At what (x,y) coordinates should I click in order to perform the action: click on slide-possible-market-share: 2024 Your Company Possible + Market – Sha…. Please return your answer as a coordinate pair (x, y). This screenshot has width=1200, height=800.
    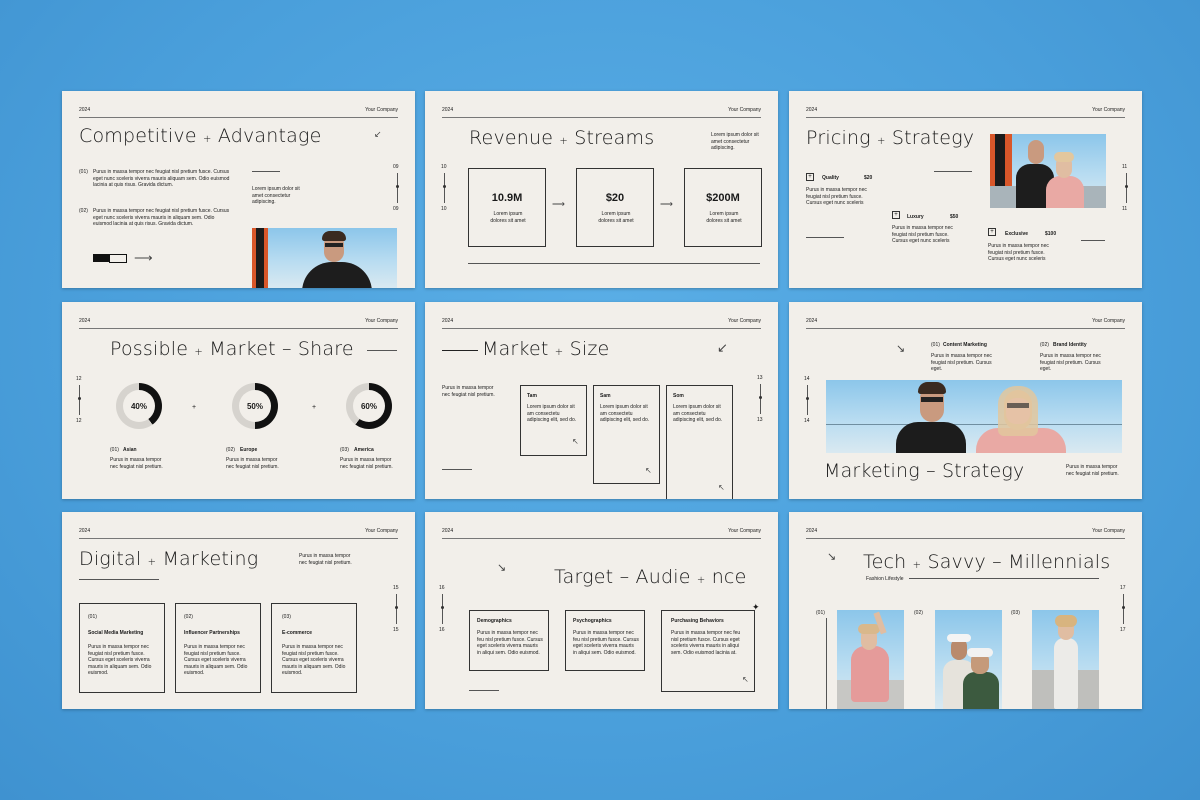
    Looking at the image, I should click on (238, 400).